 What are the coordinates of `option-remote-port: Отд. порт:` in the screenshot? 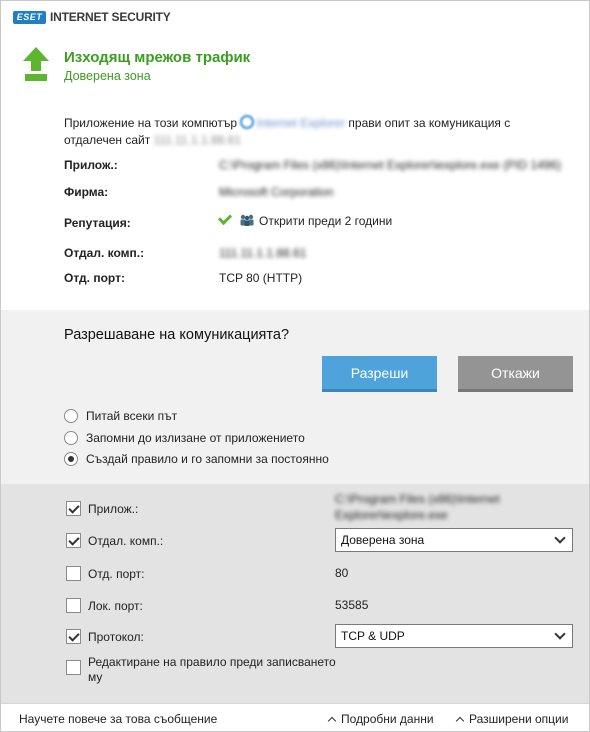 It's located at (105, 573).